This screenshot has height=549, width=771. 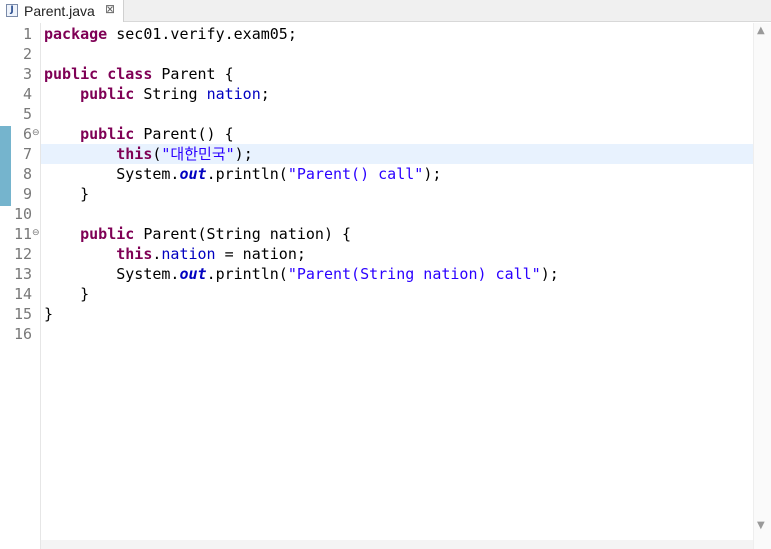 What do you see at coordinates (385, 314) in the screenshot?
I see `code-line: 15}` at bounding box center [385, 314].